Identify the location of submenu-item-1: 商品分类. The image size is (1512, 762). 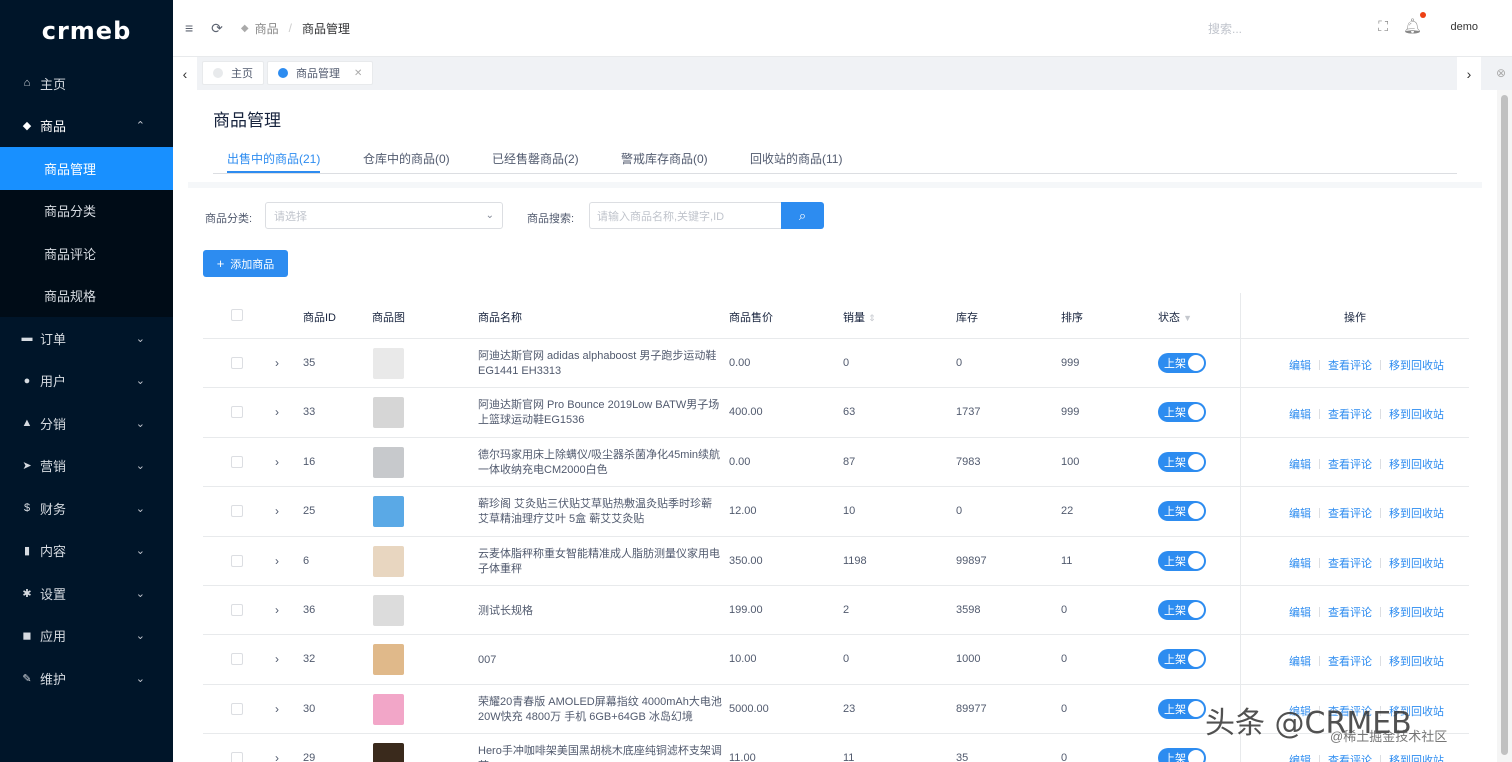
(86, 211).